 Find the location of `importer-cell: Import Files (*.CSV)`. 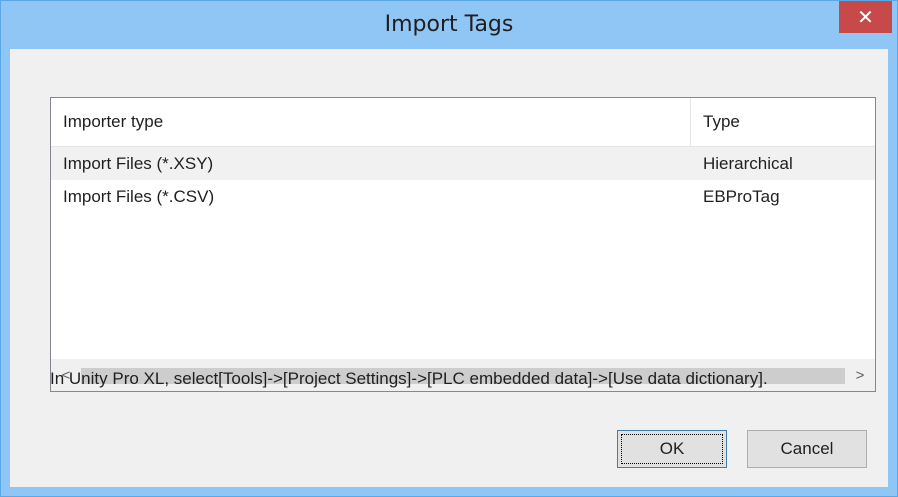

importer-cell: Import Files (*.CSV) is located at coordinates (139, 196).